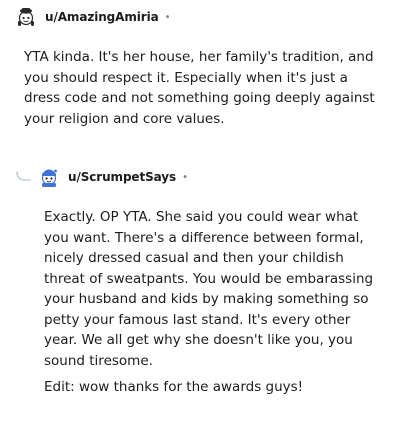 Image resolution: width=400 pixels, height=422 pixels. Describe the element at coordinates (24, 177) in the screenshot. I see `reply-thread-icon` at that location.